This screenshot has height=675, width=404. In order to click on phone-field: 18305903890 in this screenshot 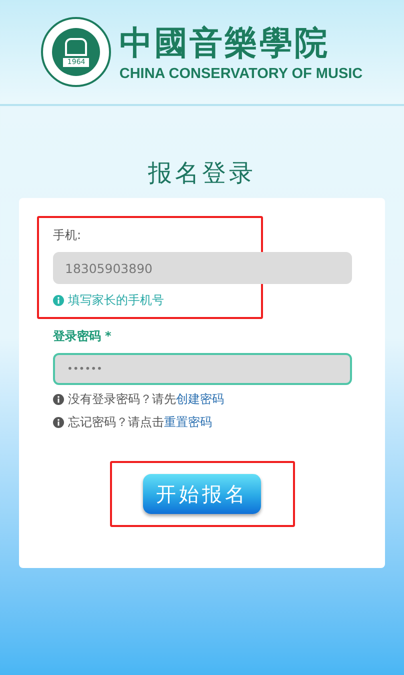, I will do `click(202, 268)`.